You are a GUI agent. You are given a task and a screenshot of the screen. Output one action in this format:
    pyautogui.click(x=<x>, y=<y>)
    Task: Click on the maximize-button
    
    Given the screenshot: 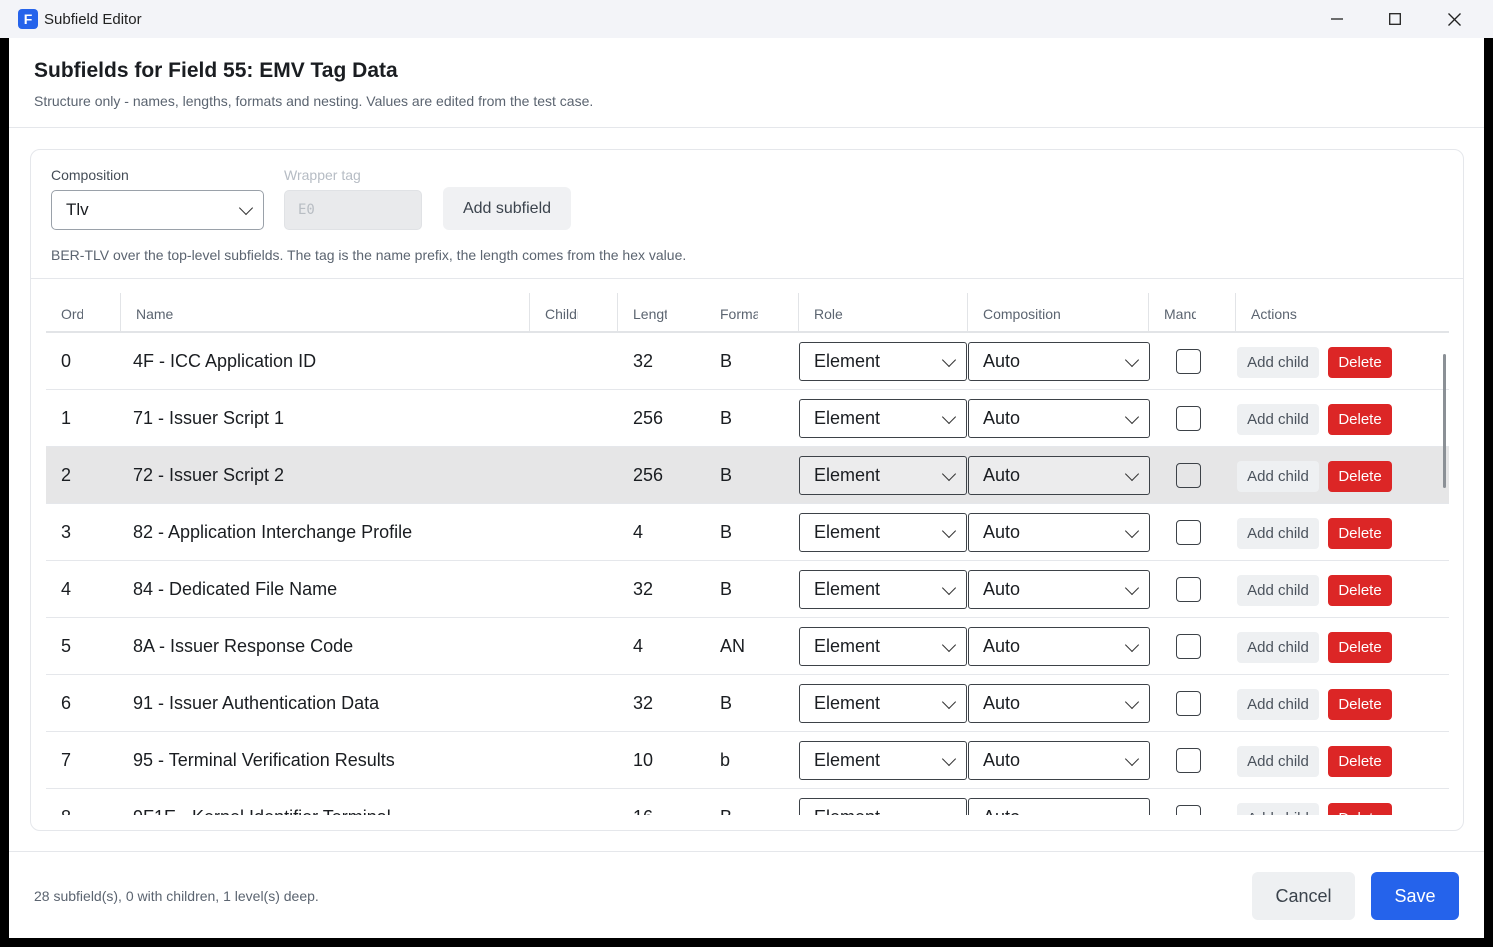 What is the action you would take?
    pyautogui.click(x=1395, y=19)
    